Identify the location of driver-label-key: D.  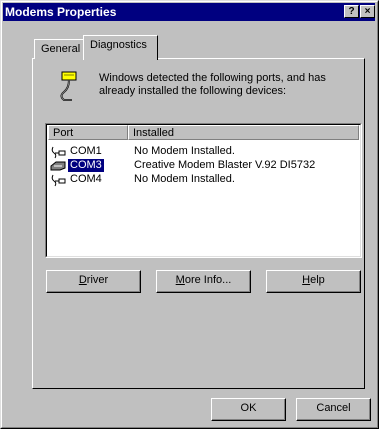
(82, 280).